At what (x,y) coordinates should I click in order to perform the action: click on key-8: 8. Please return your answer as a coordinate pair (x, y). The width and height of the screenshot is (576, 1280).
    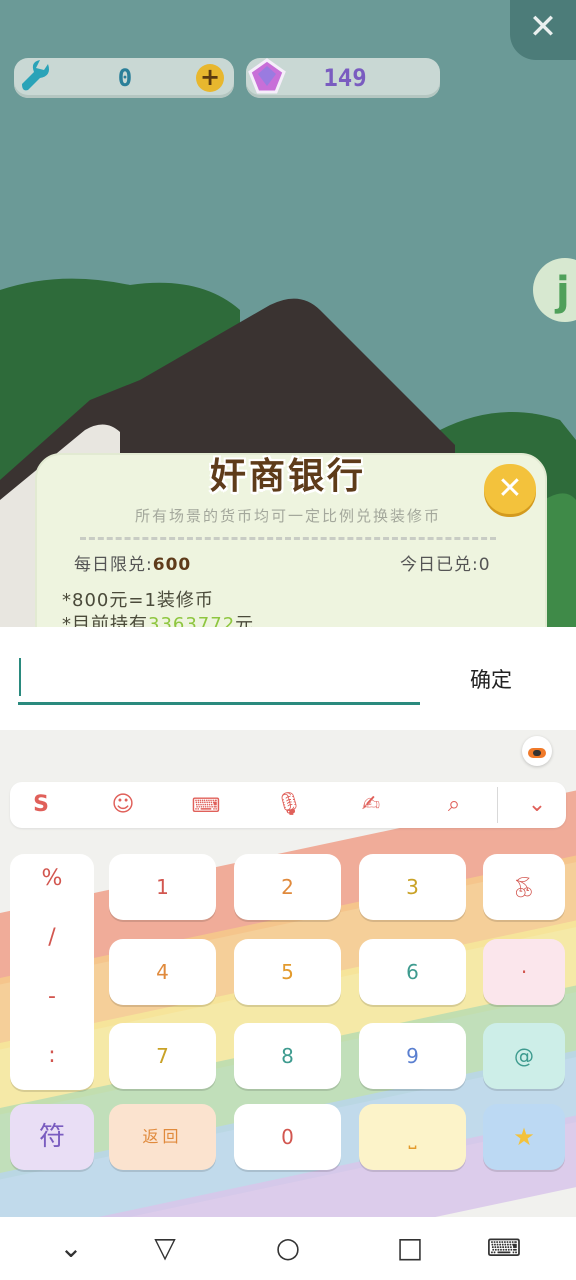
    Looking at the image, I should click on (287, 1056).